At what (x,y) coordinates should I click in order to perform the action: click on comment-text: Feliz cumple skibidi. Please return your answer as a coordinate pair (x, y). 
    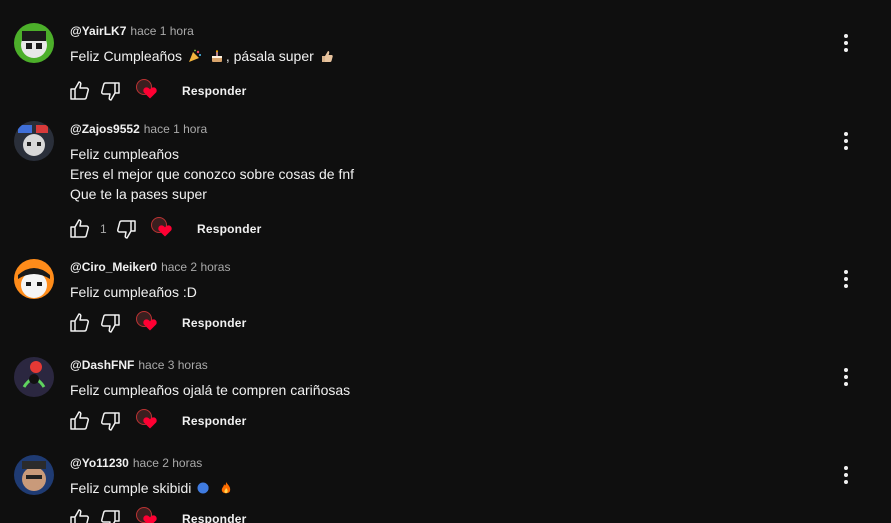
    Looking at the image, I should click on (152, 488).